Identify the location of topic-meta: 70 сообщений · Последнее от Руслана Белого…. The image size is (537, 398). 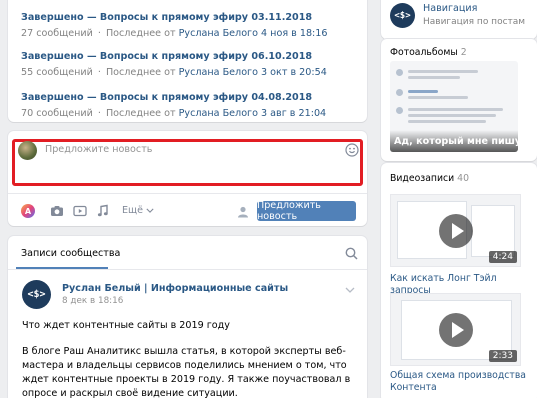
(174, 113).